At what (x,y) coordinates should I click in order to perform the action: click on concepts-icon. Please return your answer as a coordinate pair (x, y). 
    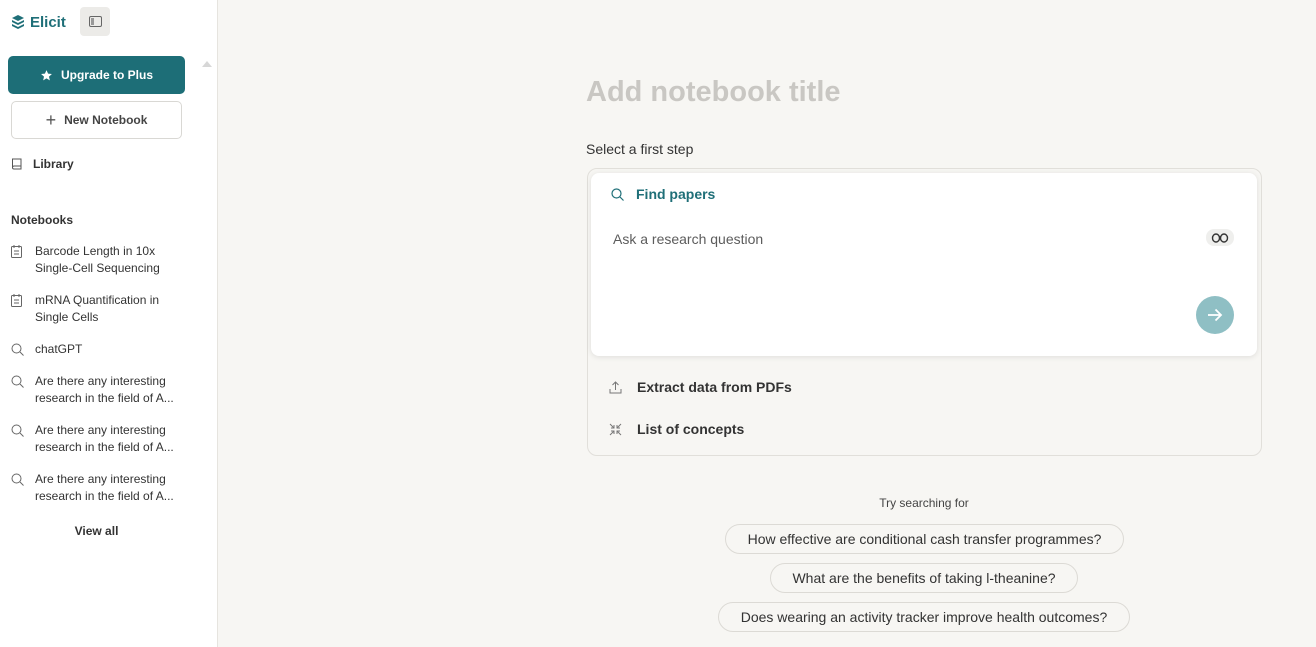
    Looking at the image, I should click on (615, 429).